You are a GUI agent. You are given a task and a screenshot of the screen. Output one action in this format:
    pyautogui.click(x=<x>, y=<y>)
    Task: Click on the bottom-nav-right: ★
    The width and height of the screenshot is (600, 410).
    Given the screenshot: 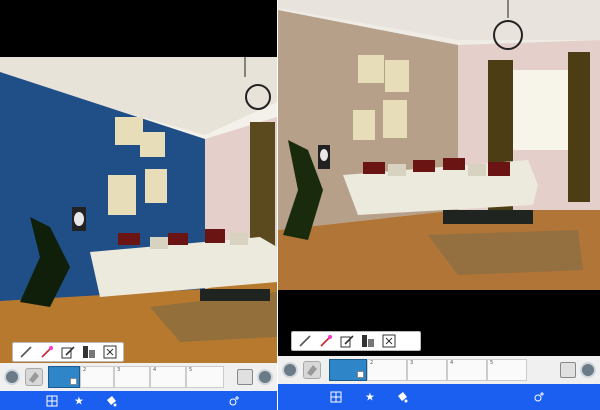 What is the action you would take?
    pyautogui.click(x=439, y=397)
    